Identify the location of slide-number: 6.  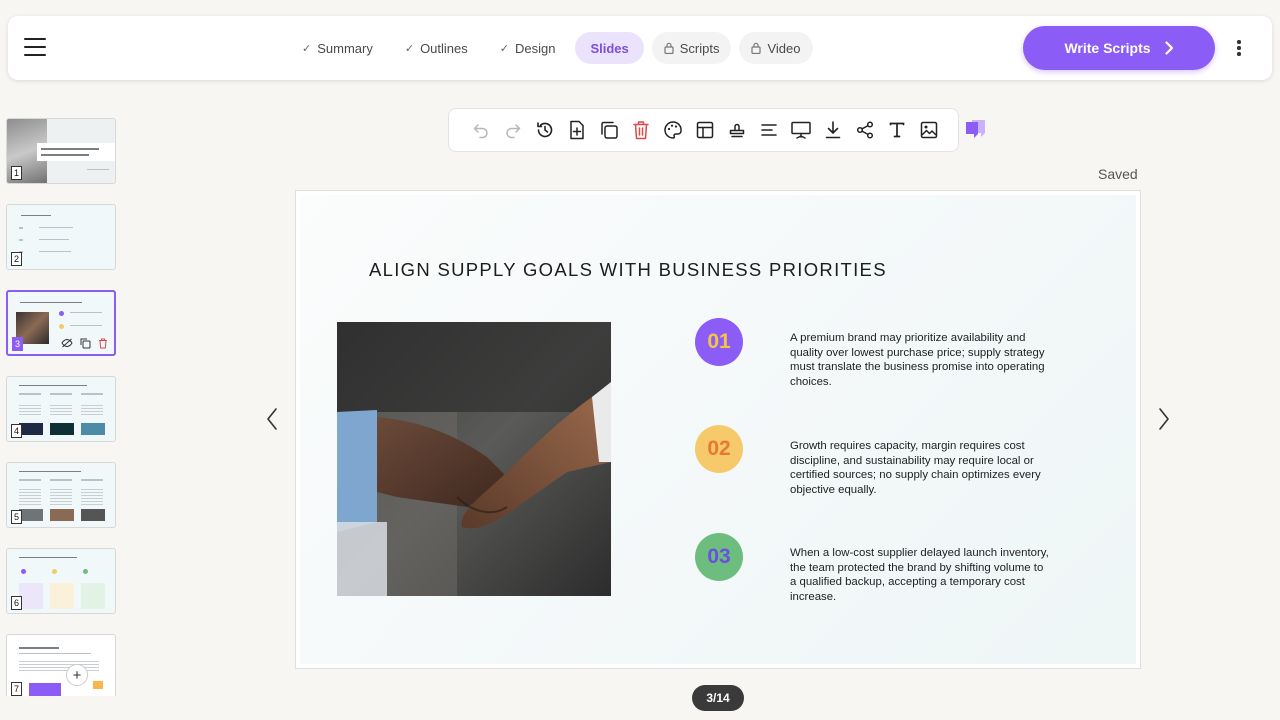
(16, 603).